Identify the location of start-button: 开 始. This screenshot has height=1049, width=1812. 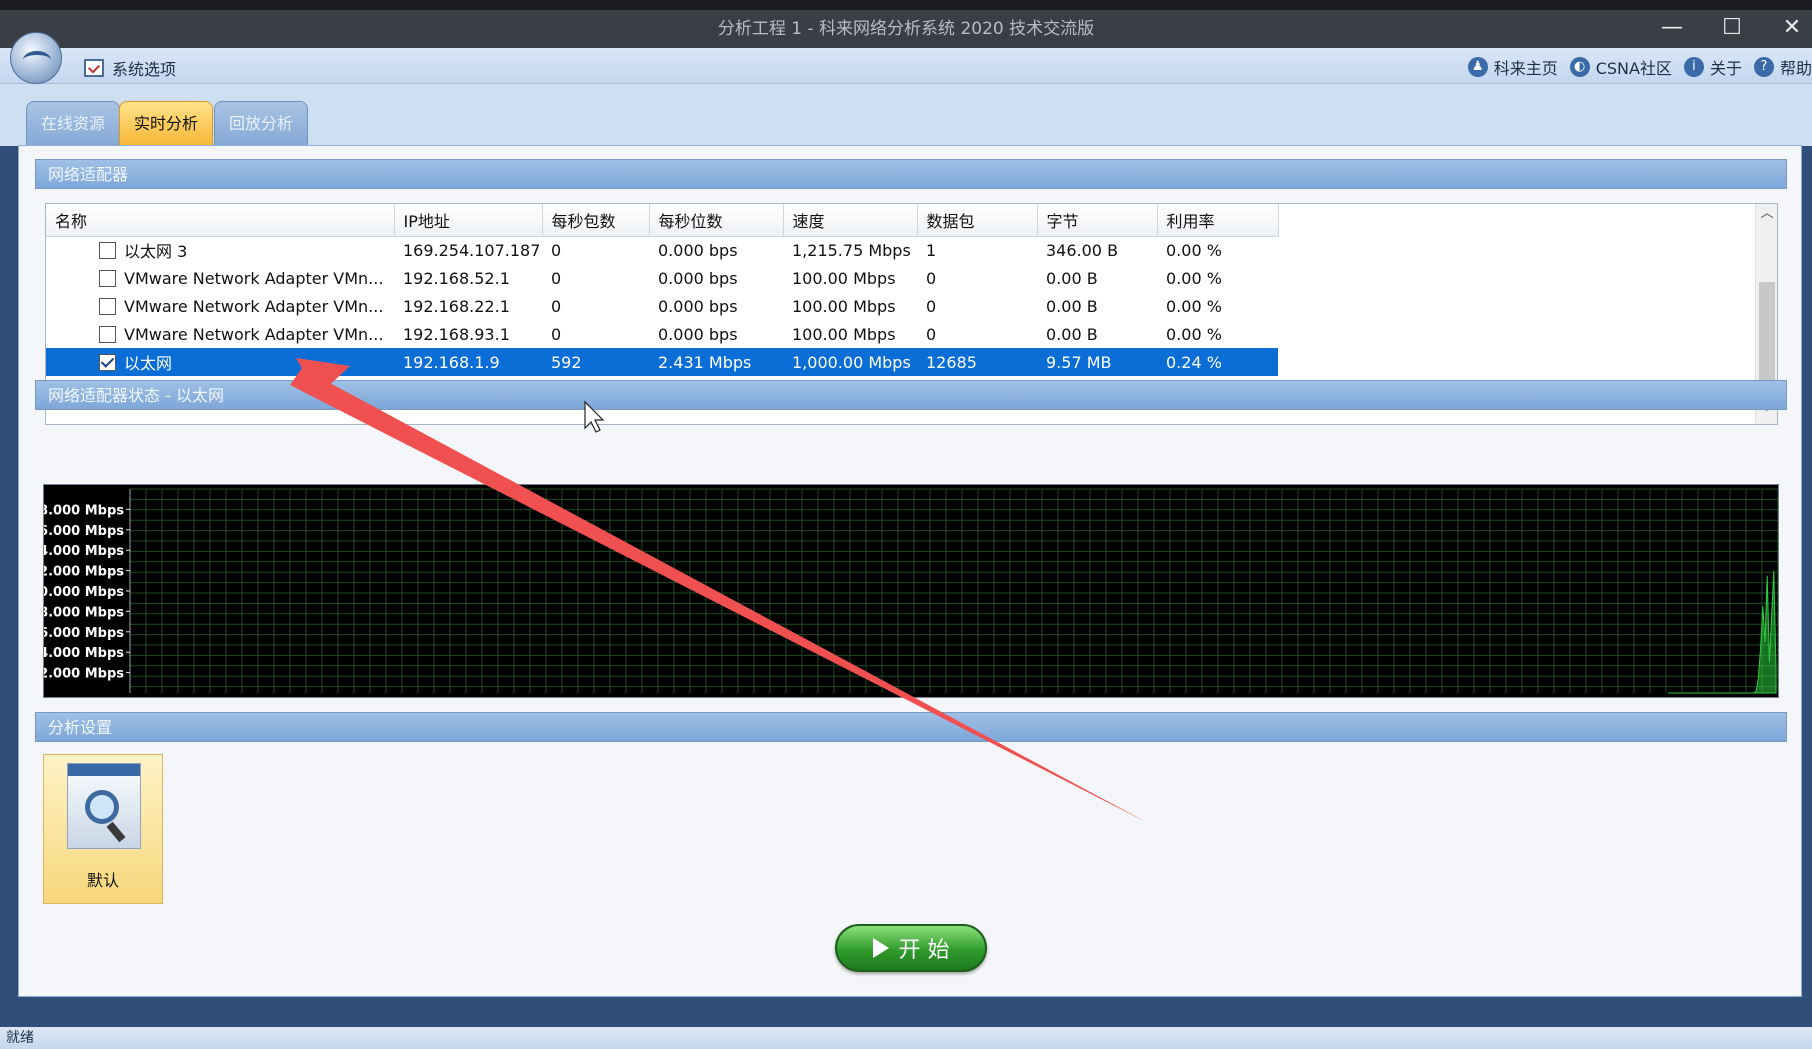
(911, 948).